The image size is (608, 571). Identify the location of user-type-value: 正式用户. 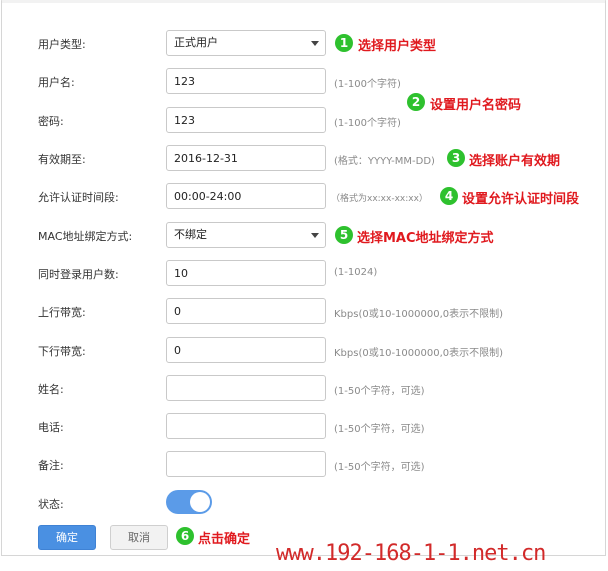
(196, 42).